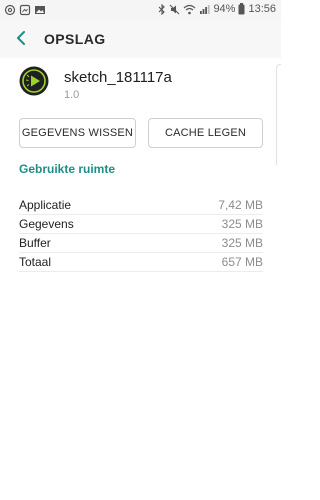 The width and height of the screenshot is (320, 500). Describe the element at coordinates (25, 9) in the screenshot. I see `notification-icon` at that location.